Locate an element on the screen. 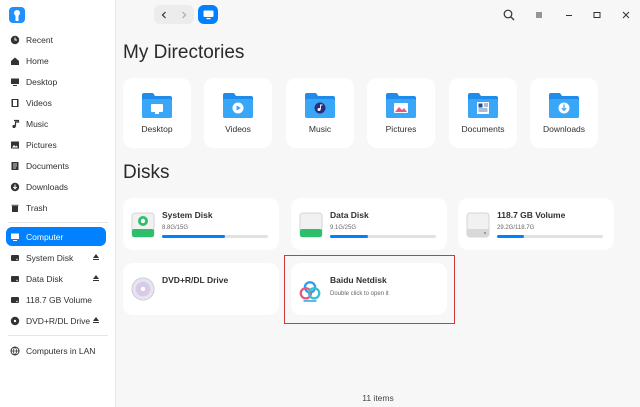  dir-tile-videos: Videos is located at coordinates (238, 113).